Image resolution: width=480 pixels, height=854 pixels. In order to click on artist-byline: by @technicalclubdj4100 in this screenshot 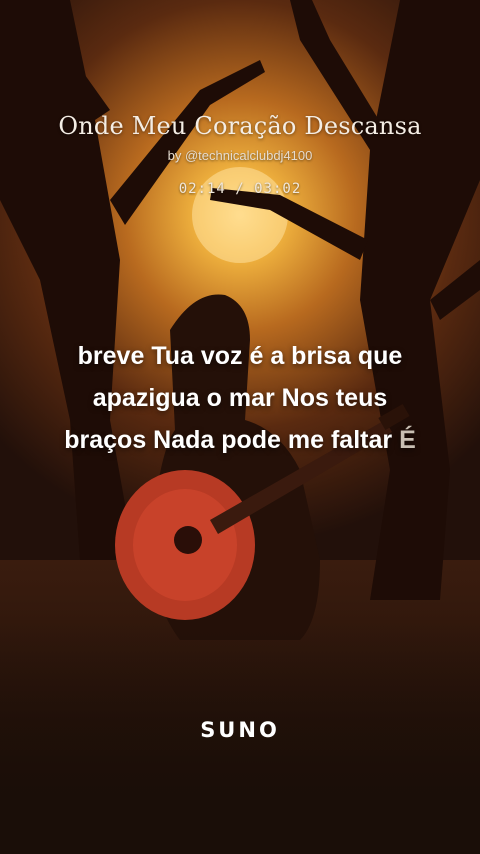, I will do `click(240, 155)`.